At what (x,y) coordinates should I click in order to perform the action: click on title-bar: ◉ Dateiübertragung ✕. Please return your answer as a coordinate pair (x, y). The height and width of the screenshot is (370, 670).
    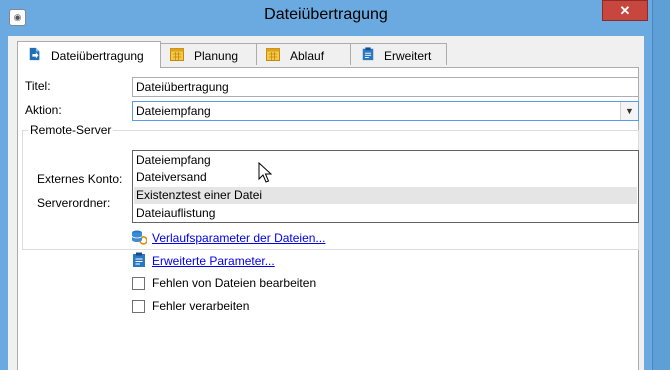
    Looking at the image, I should click on (326, 18).